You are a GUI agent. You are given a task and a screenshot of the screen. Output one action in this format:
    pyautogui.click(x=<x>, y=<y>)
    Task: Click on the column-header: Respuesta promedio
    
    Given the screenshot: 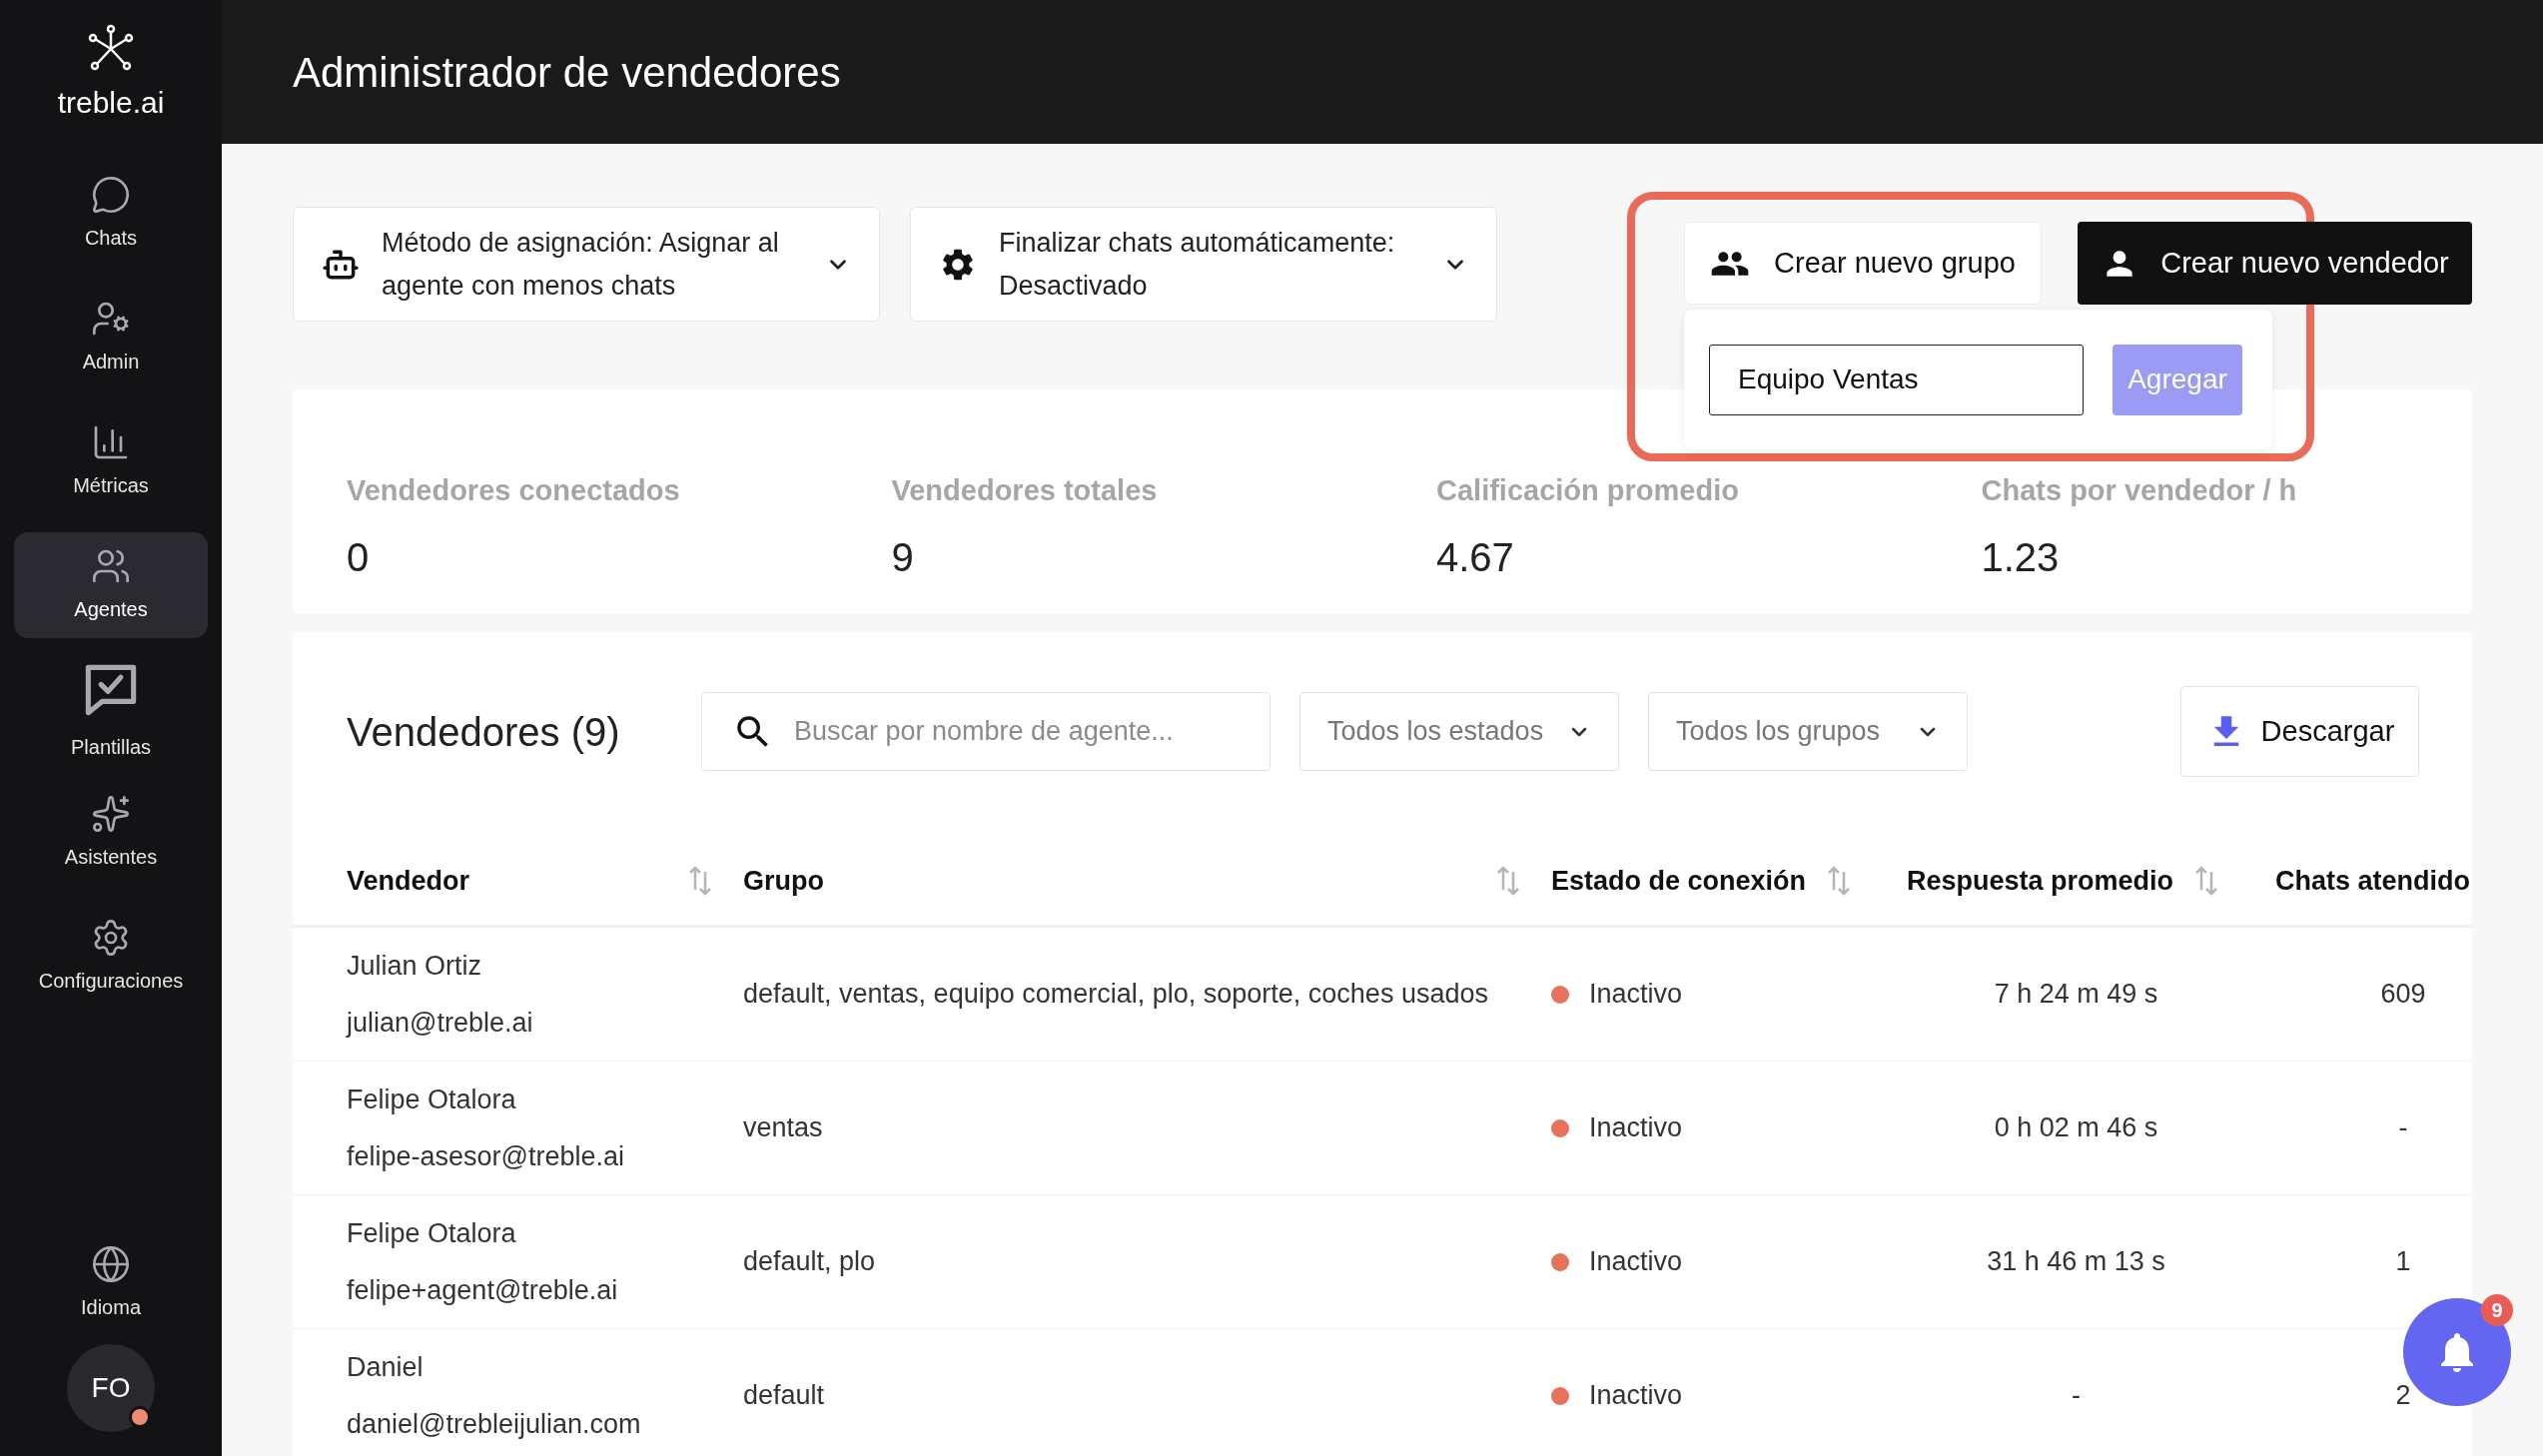 What is the action you would take?
    pyautogui.click(x=2040, y=881)
    